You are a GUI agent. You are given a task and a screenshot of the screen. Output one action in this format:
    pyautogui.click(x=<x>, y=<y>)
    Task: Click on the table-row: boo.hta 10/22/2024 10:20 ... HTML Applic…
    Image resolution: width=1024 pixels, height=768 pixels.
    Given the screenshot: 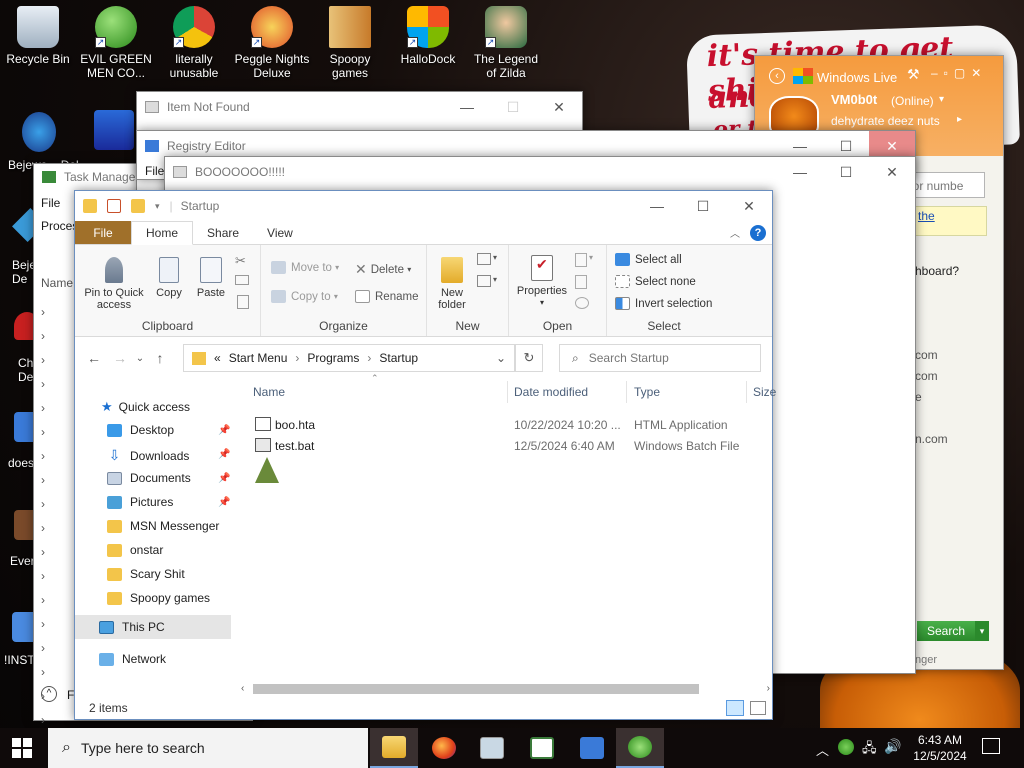 What is the action you would take?
    pyautogui.click(x=513, y=425)
    